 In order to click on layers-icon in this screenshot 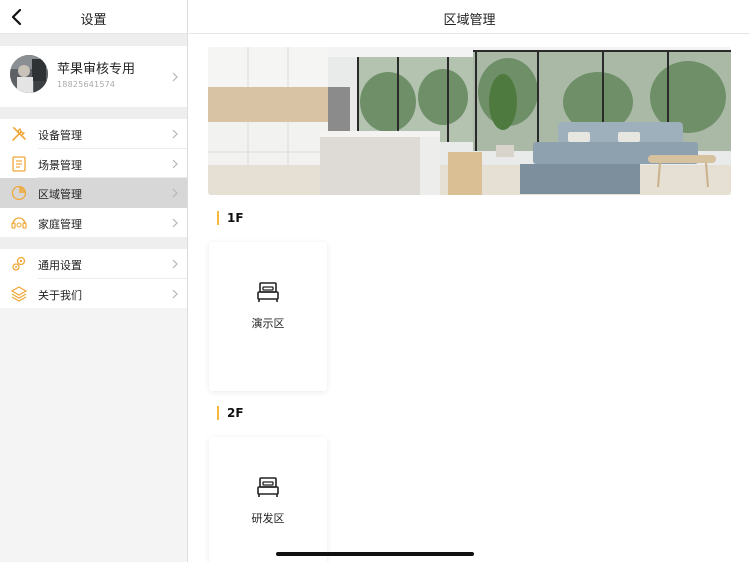, I will do `click(19, 293)`.